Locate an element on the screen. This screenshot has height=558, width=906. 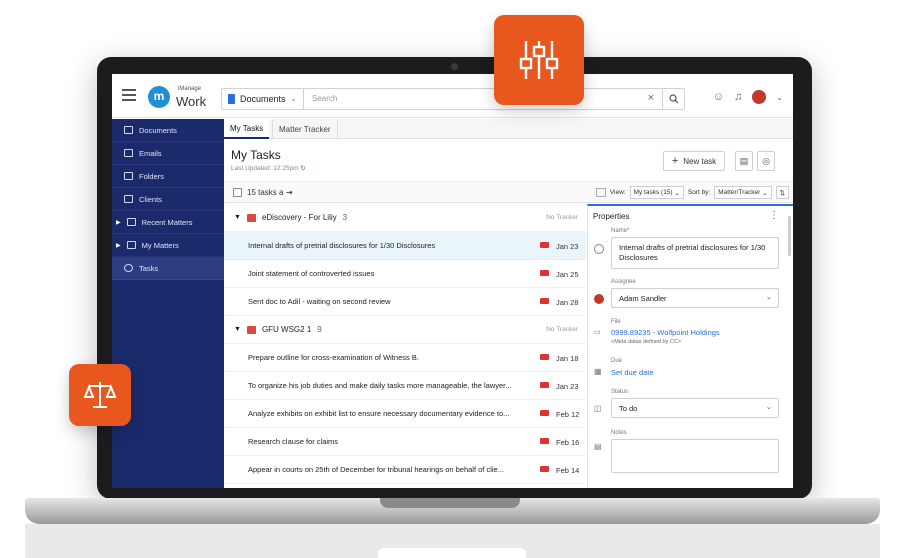
sidebar-item-recent-matters: ▶ Recent Matters is located at coordinates (168, 222).